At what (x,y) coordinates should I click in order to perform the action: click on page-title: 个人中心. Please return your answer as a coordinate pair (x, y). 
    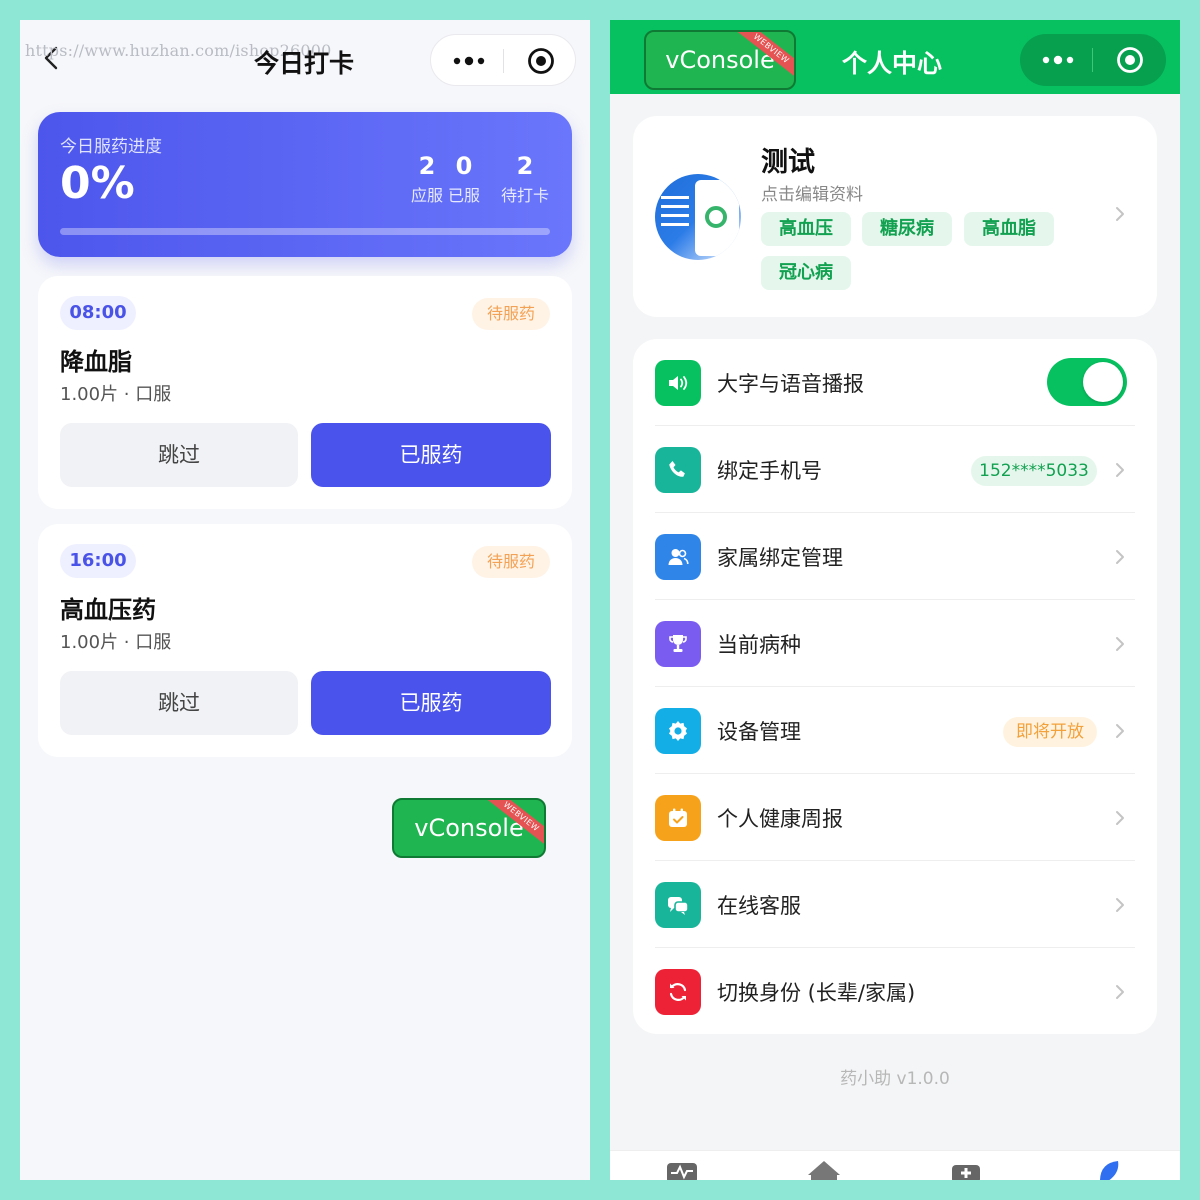
    Looking at the image, I should click on (892, 63).